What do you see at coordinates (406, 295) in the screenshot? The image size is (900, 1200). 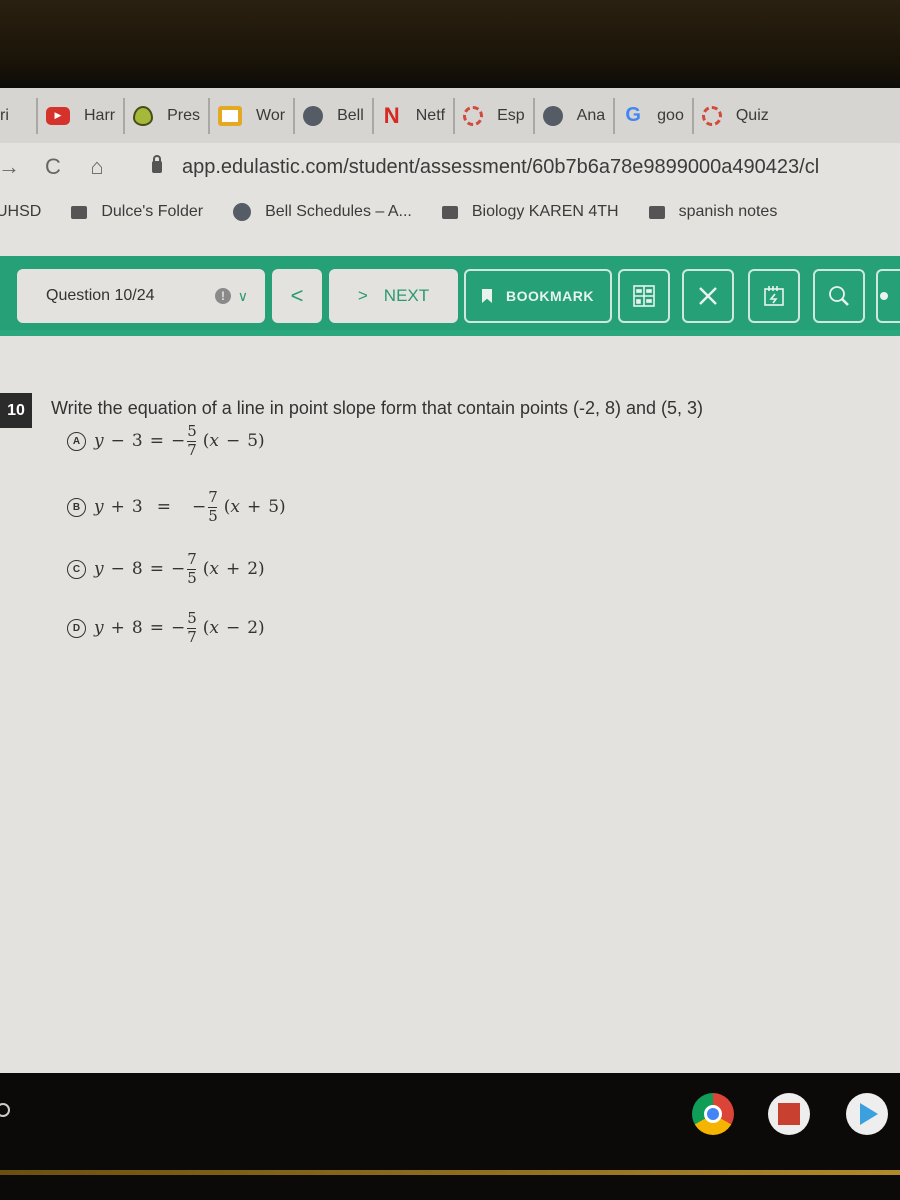 I see `next-label: NEXT` at bounding box center [406, 295].